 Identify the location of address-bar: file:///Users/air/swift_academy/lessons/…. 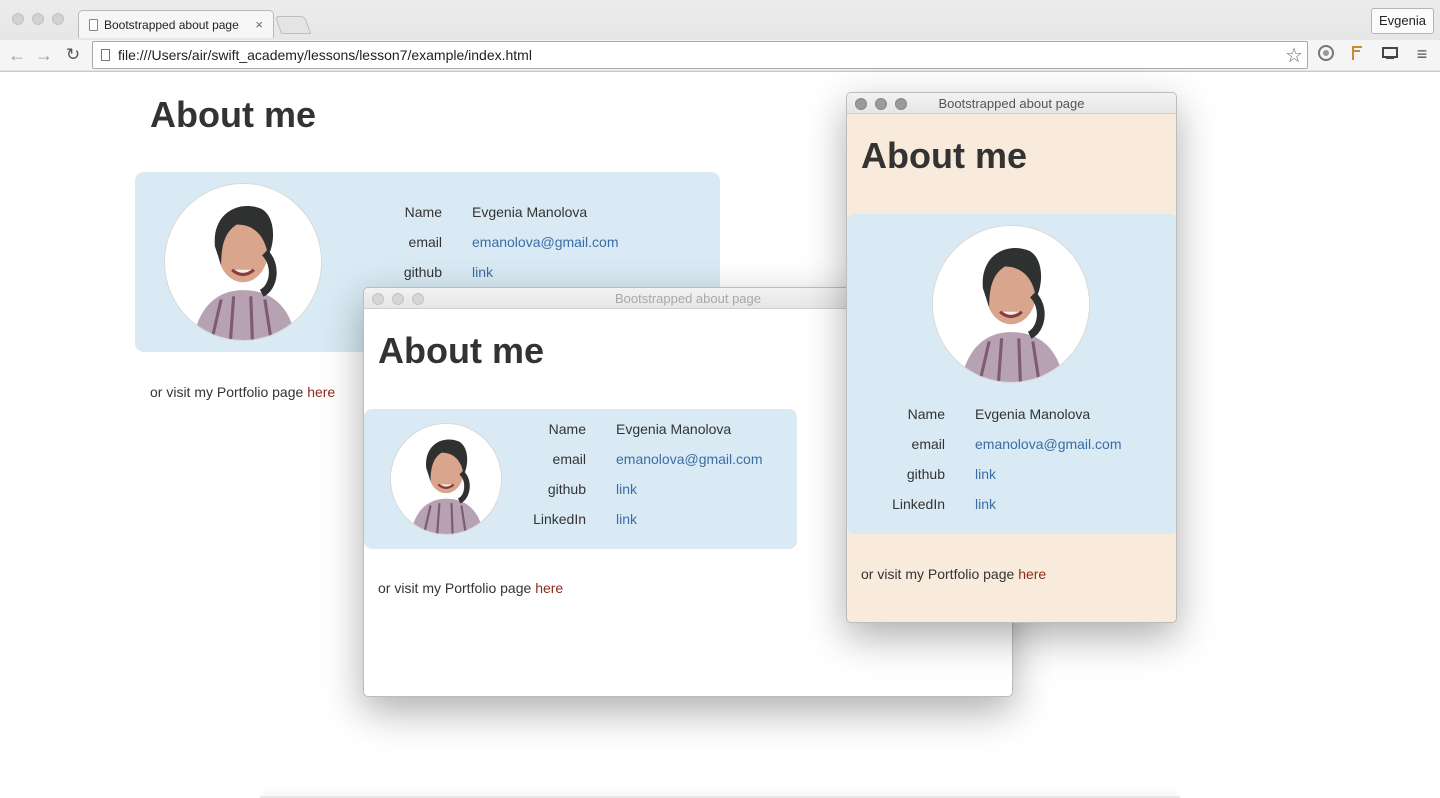
(700, 55).